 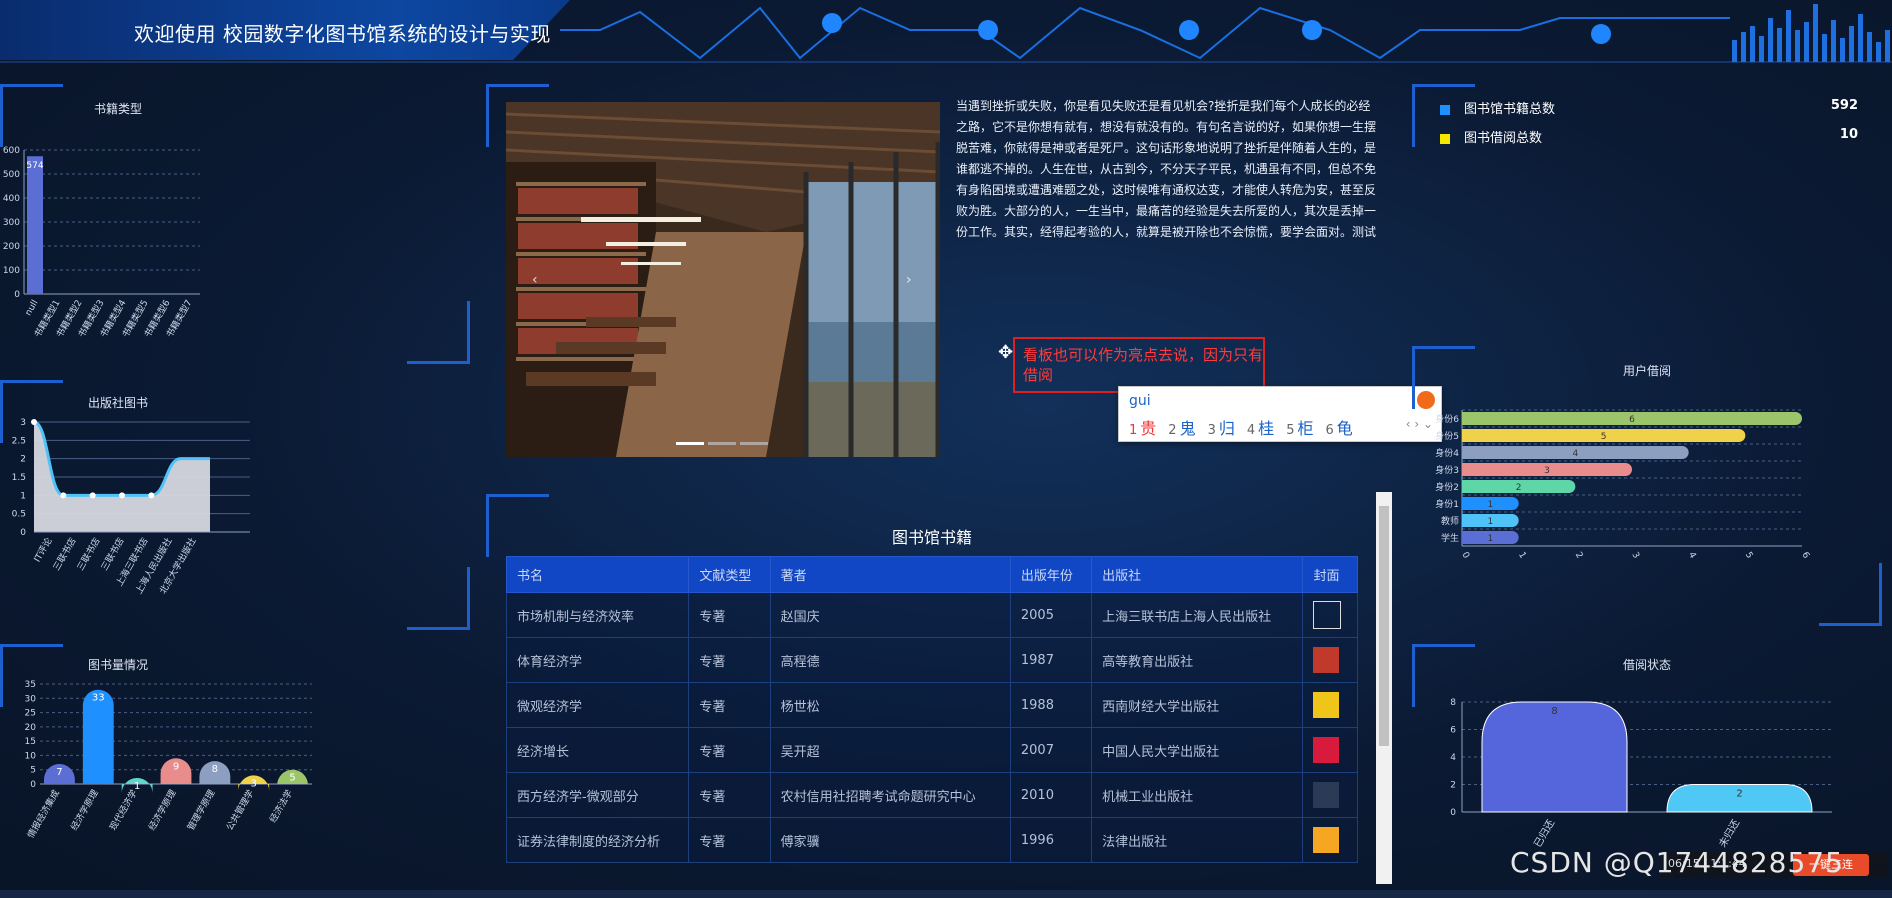 I want to click on ime-candidates: 1贵 2鬼 3归 4桂 5柜 6龟, so click(x=1247, y=427).